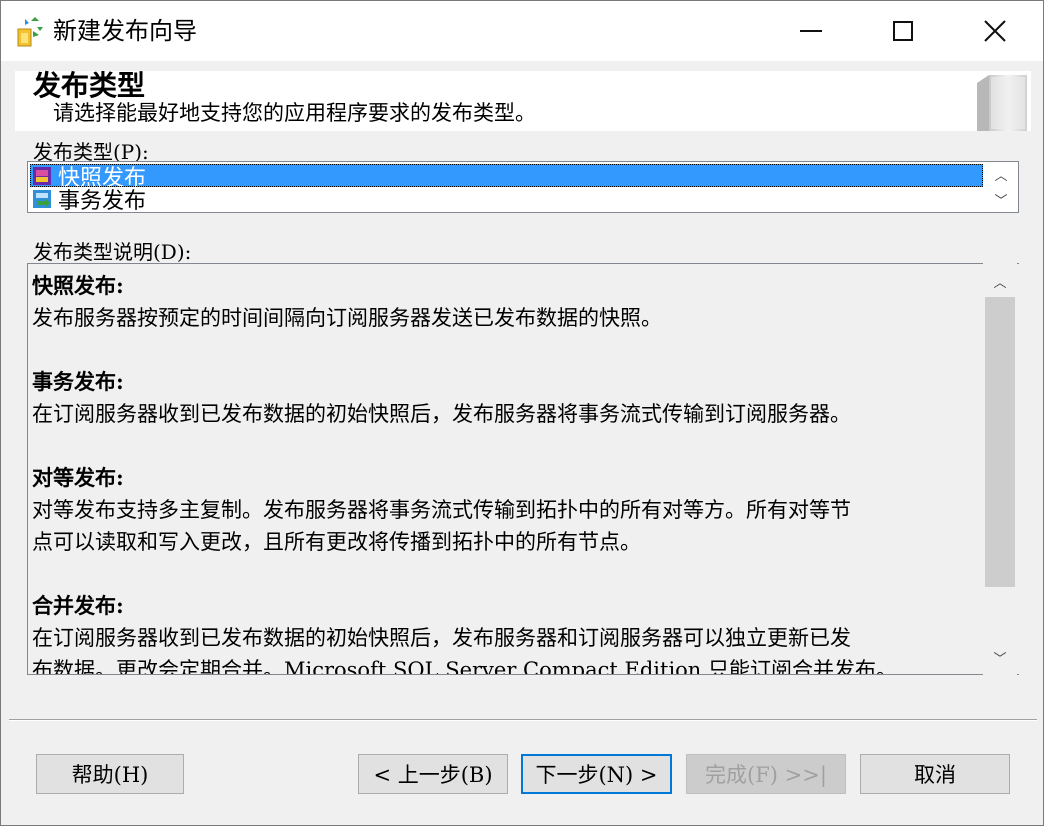 The width and height of the screenshot is (1044, 826). I want to click on description-label: 发布类型说明(D):, so click(112, 252).